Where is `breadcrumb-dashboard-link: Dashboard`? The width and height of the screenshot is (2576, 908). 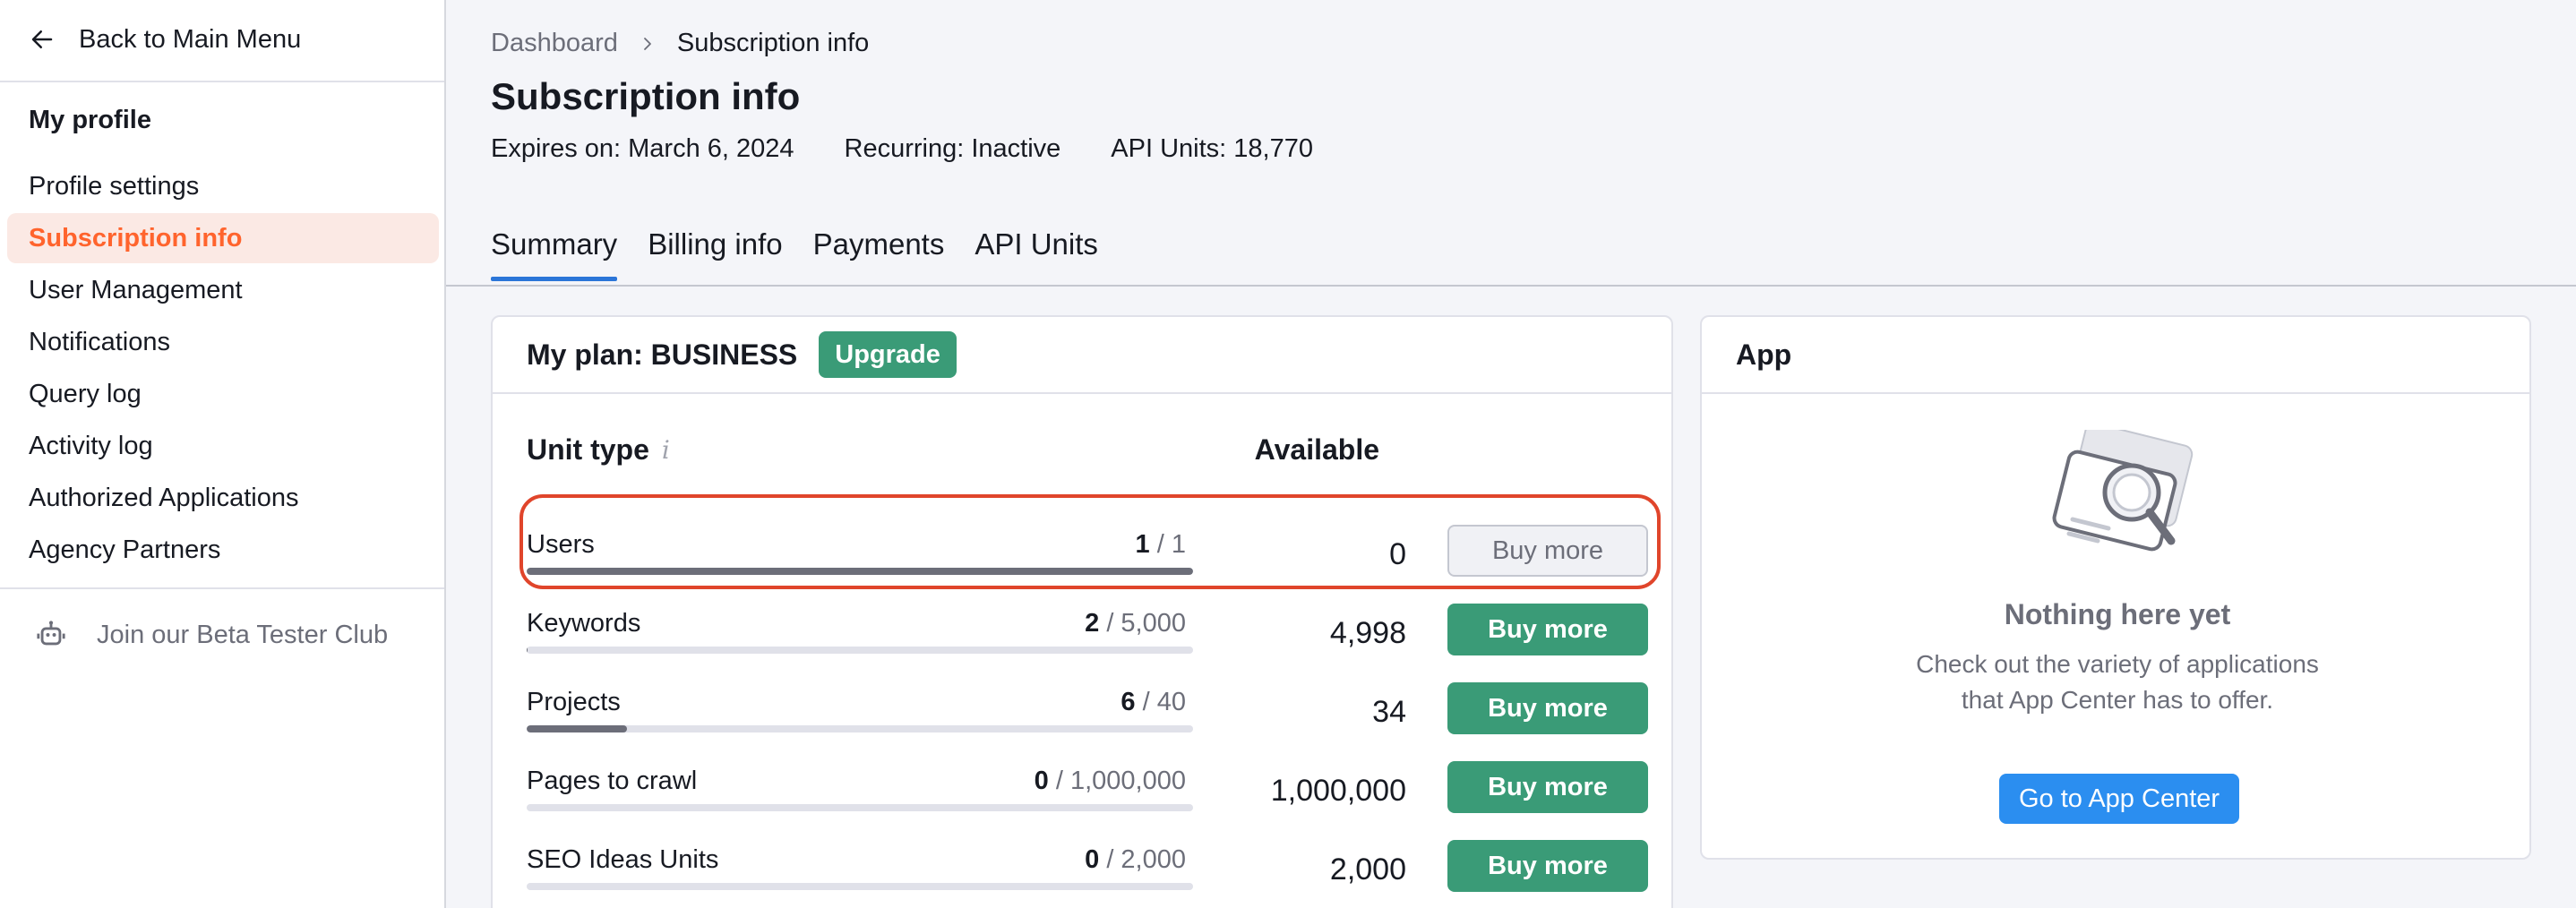 breadcrumb-dashboard-link: Dashboard is located at coordinates (554, 43).